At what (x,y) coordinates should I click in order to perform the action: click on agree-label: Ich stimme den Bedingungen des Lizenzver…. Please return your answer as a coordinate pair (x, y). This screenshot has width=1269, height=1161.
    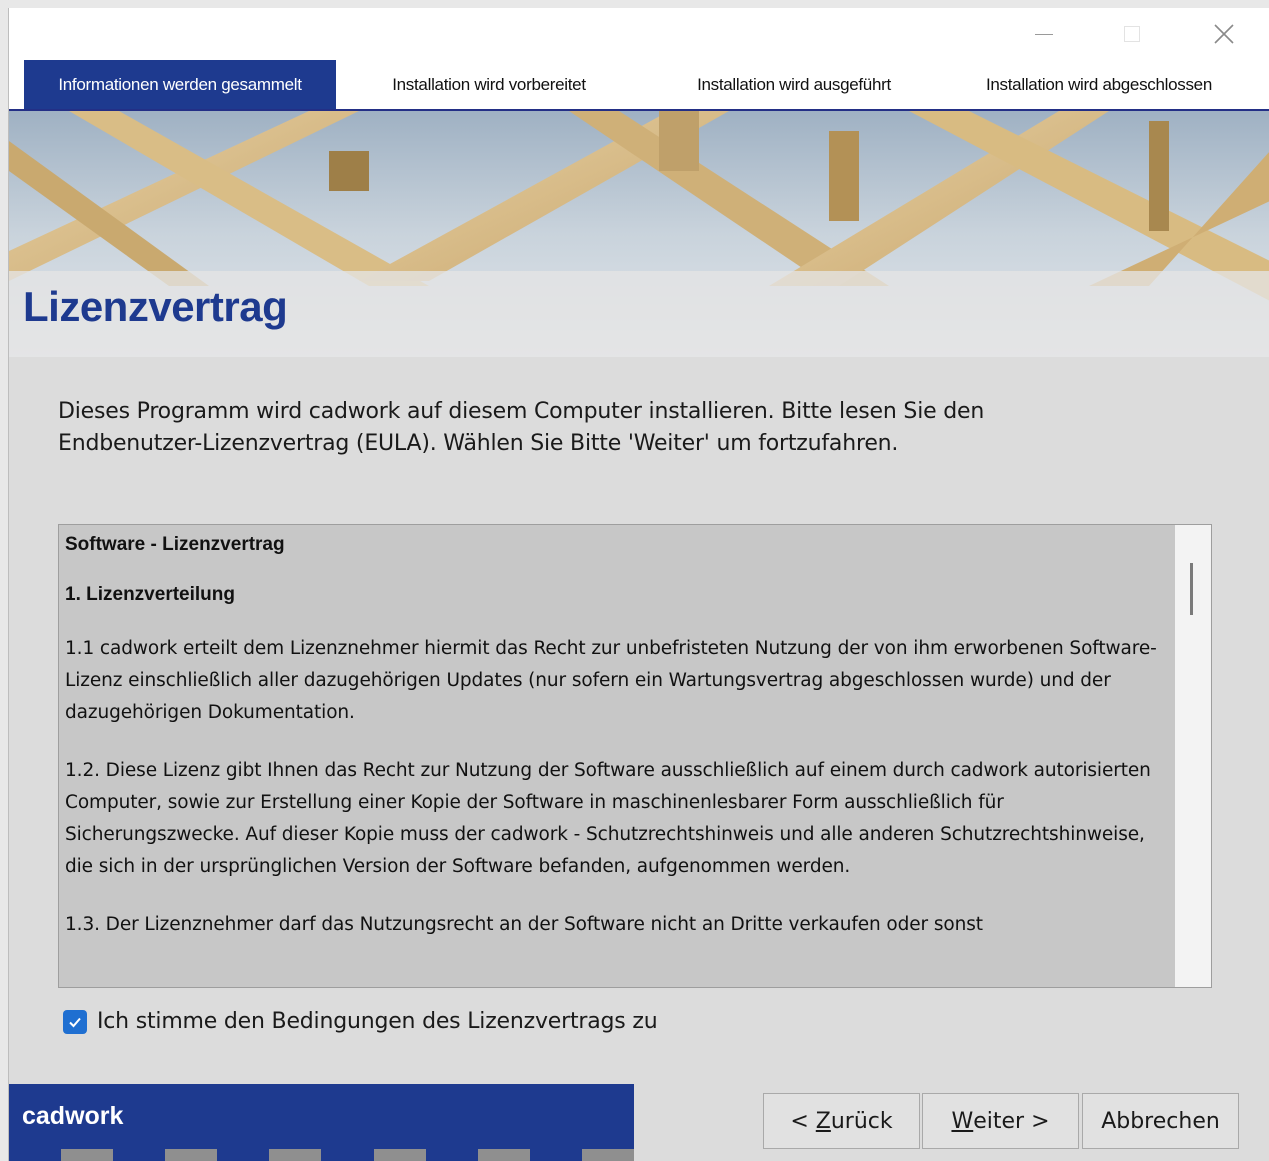
    Looking at the image, I should click on (377, 1021).